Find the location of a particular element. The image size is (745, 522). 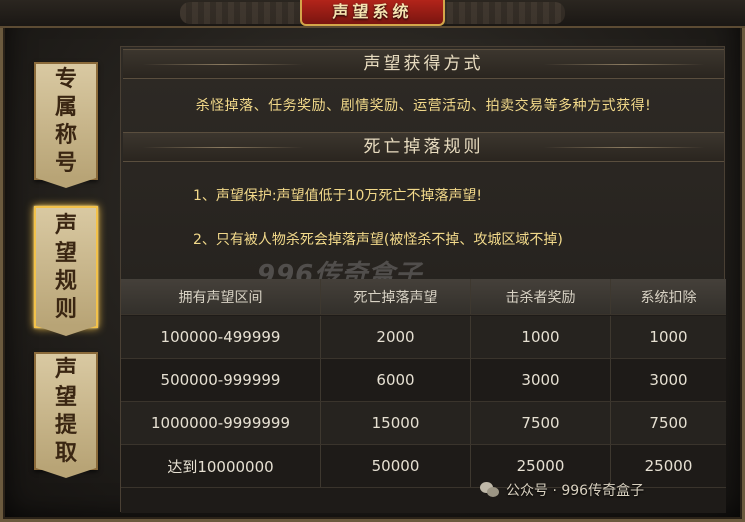

column-header: 击杀者奖励 is located at coordinates (541, 296).